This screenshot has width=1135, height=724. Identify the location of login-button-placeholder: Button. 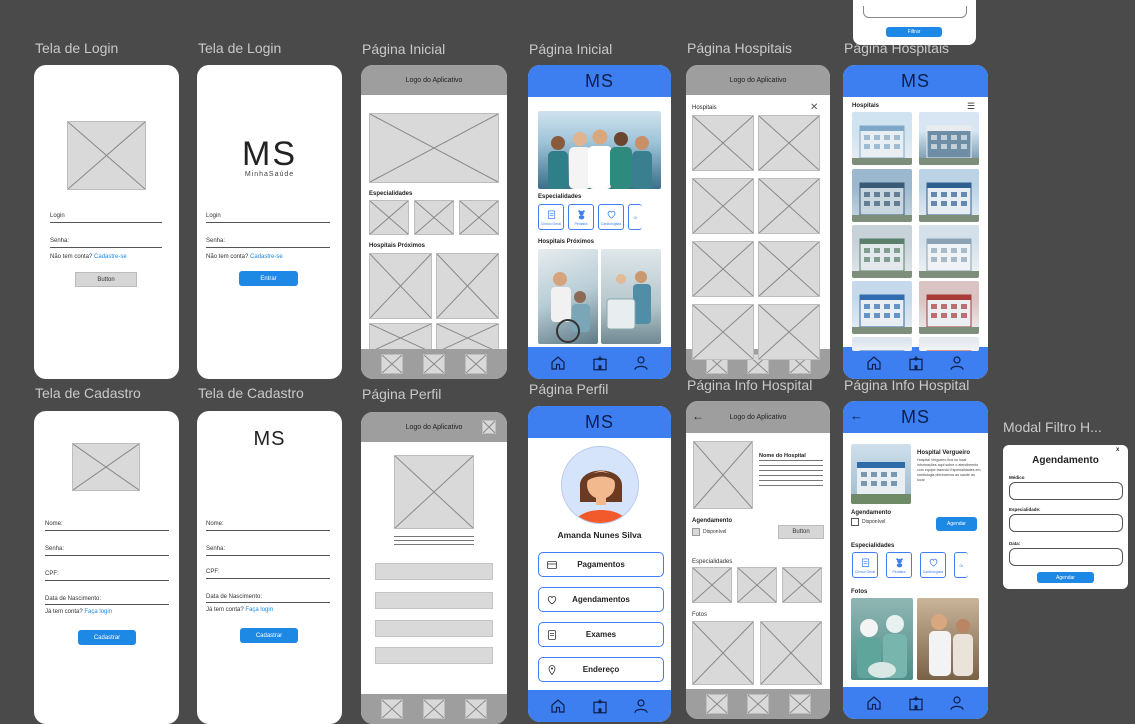
(106, 279).